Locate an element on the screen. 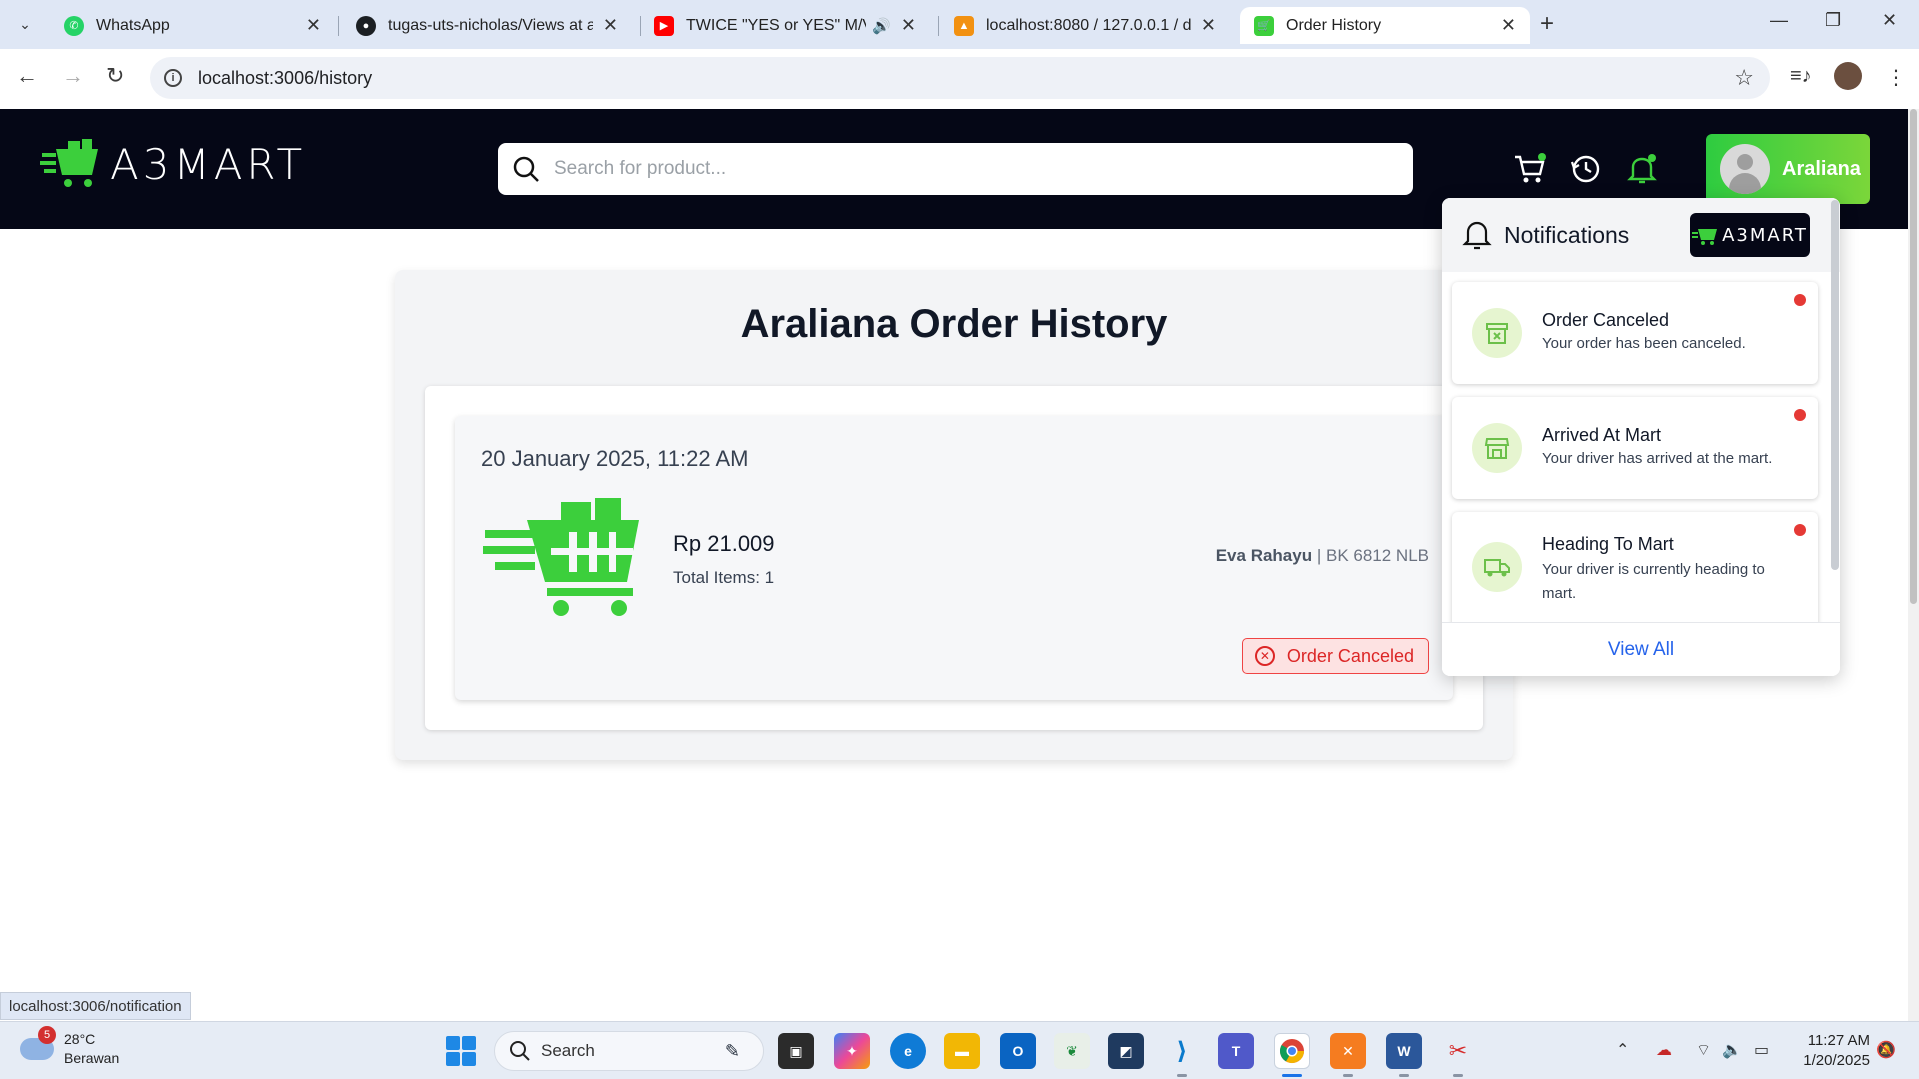  url-text: localhost:3006/history is located at coordinates (285, 78).